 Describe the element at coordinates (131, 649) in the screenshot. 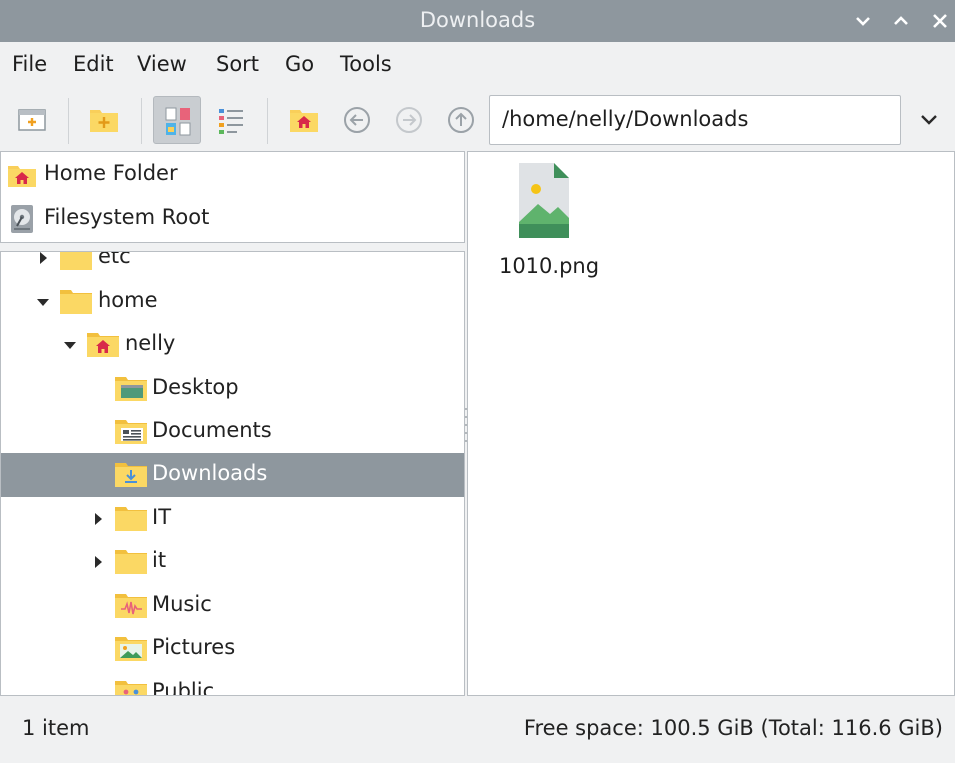

I see `pictures-folder-icon` at that location.